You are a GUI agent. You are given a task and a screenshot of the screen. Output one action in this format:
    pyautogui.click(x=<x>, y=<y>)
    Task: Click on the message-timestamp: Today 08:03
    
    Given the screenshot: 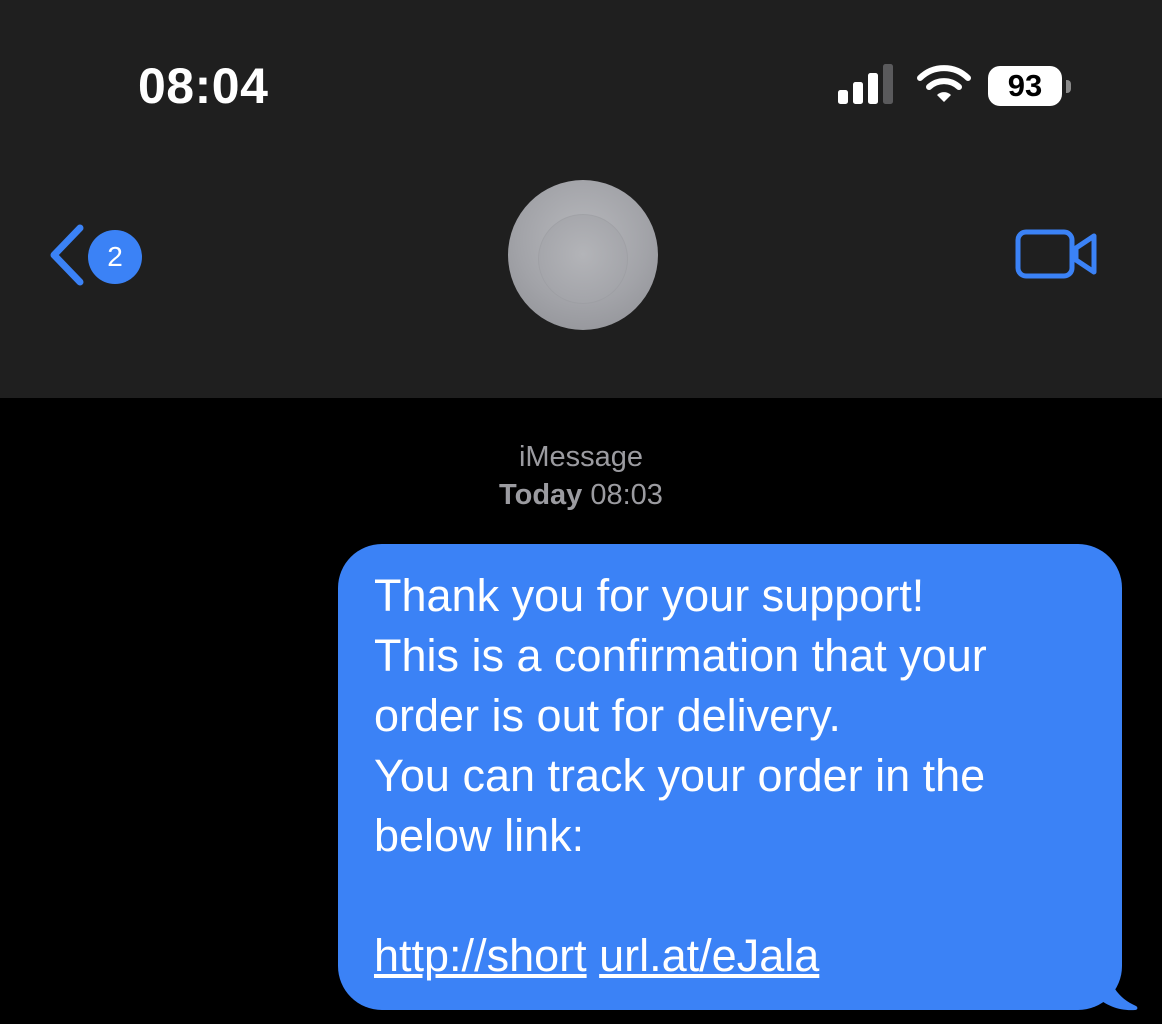 What is the action you would take?
    pyautogui.click(x=581, y=495)
    